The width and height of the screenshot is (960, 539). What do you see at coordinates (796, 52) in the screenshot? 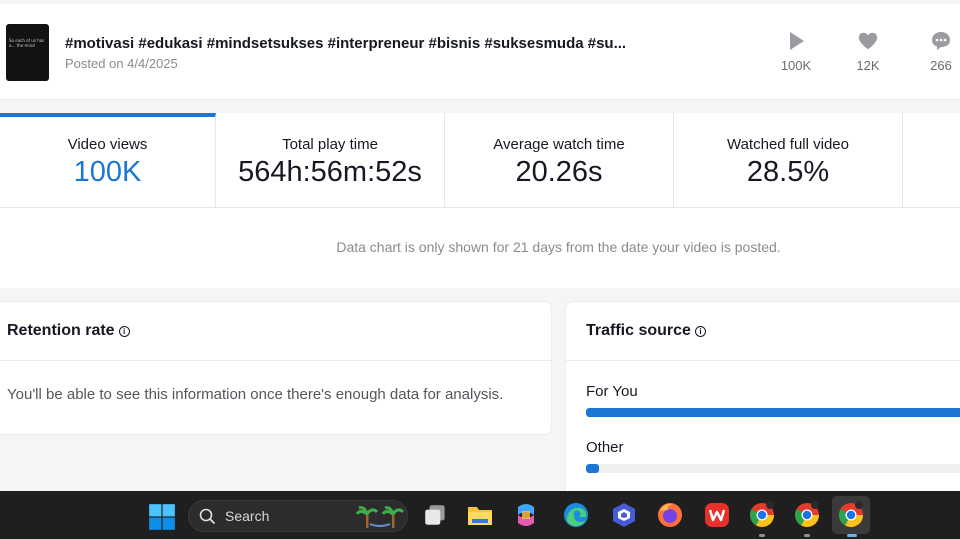
I see `stat-views: 100K` at bounding box center [796, 52].